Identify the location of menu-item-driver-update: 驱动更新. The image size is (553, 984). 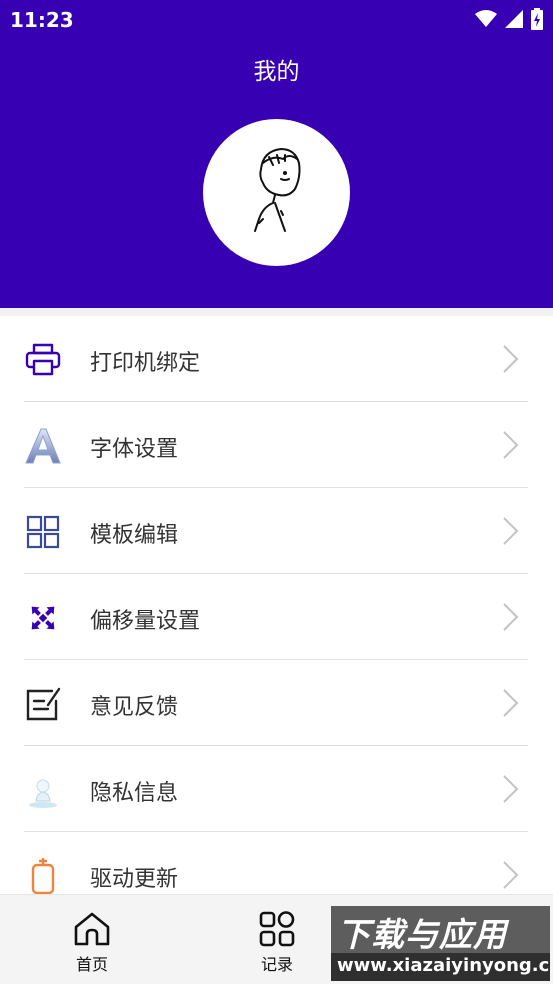
(276, 863).